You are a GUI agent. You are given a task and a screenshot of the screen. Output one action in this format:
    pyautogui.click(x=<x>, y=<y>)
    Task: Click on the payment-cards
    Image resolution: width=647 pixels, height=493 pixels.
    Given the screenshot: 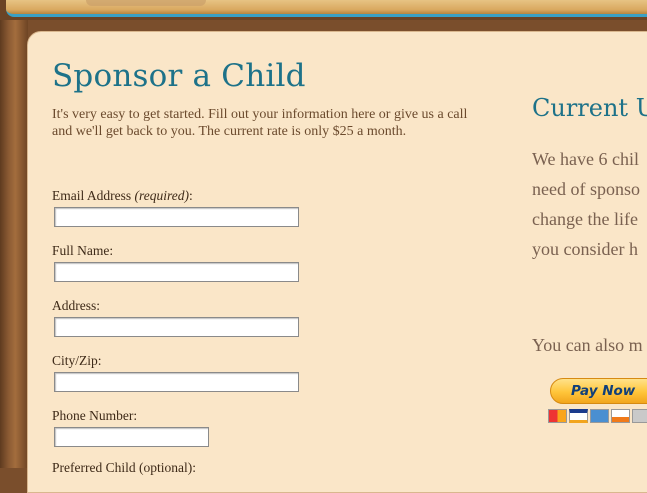 What is the action you would take?
    pyautogui.click(x=597, y=417)
    